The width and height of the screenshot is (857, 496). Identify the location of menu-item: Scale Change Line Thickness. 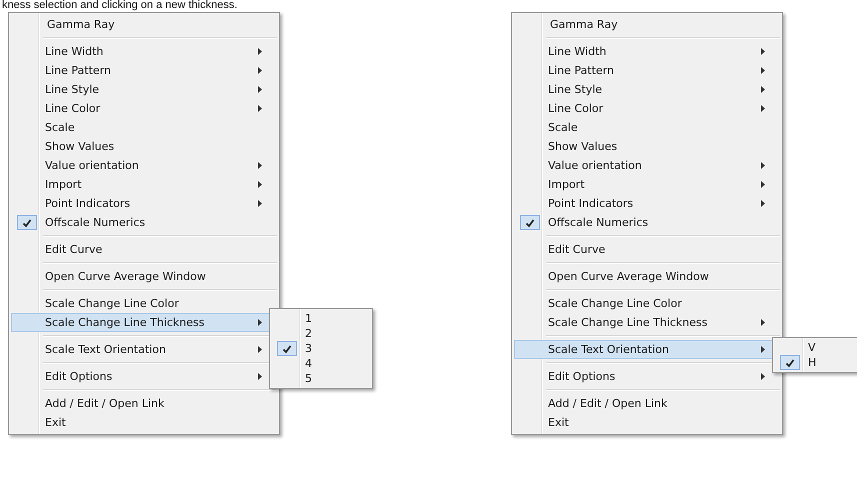
(647, 322).